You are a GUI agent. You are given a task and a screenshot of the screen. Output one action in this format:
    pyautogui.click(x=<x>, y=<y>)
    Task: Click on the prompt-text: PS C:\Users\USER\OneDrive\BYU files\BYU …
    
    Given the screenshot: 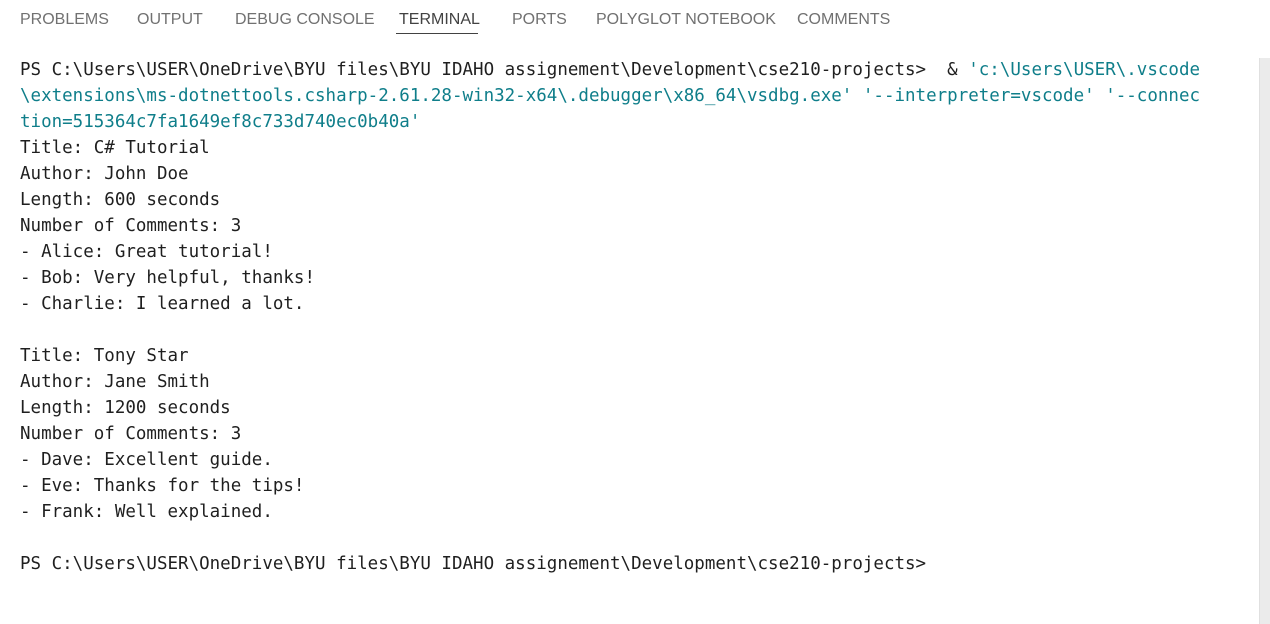 What is the action you would take?
    pyautogui.click(x=494, y=70)
    